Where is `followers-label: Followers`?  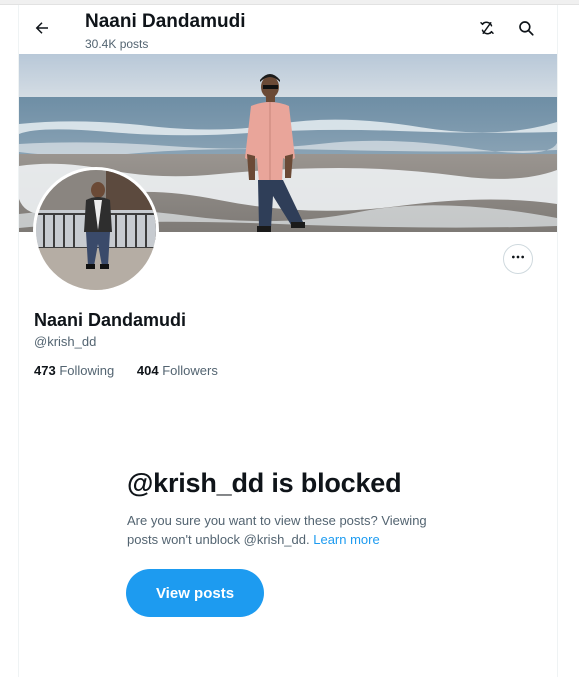 followers-label: Followers is located at coordinates (190, 370).